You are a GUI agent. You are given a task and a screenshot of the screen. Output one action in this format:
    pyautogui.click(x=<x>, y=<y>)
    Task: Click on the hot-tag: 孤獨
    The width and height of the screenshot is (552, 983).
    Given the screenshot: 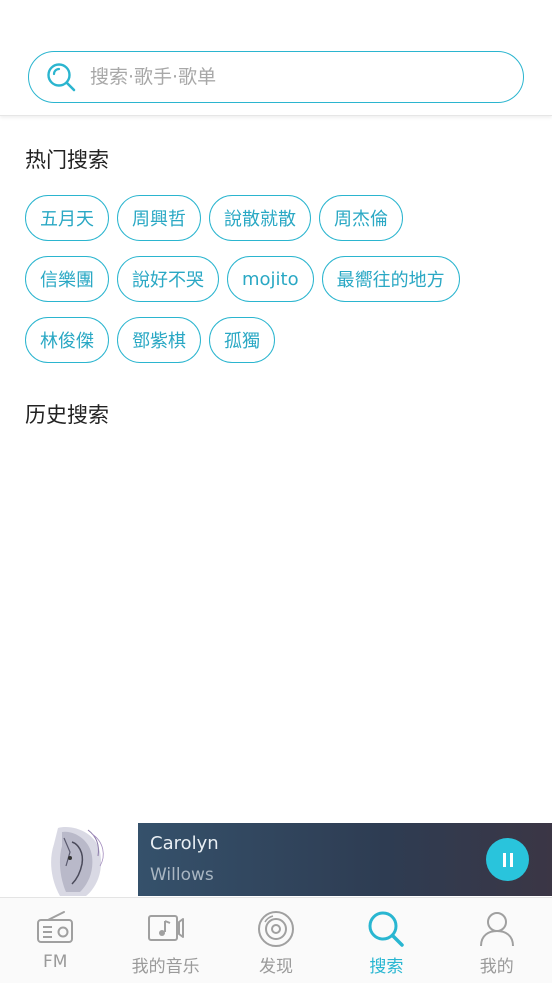 What is the action you would take?
    pyautogui.click(x=242, y=340)
    